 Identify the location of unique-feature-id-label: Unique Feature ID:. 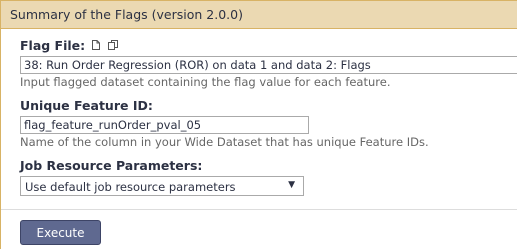
(86, 105).